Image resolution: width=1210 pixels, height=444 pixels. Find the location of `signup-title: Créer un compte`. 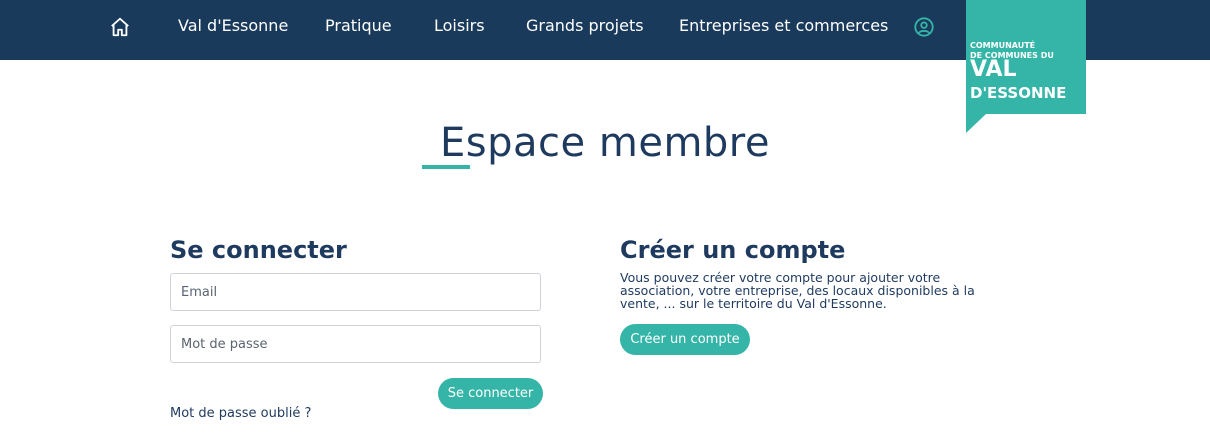

signup-title: Créer un compte is located at coordinates (733, 250).